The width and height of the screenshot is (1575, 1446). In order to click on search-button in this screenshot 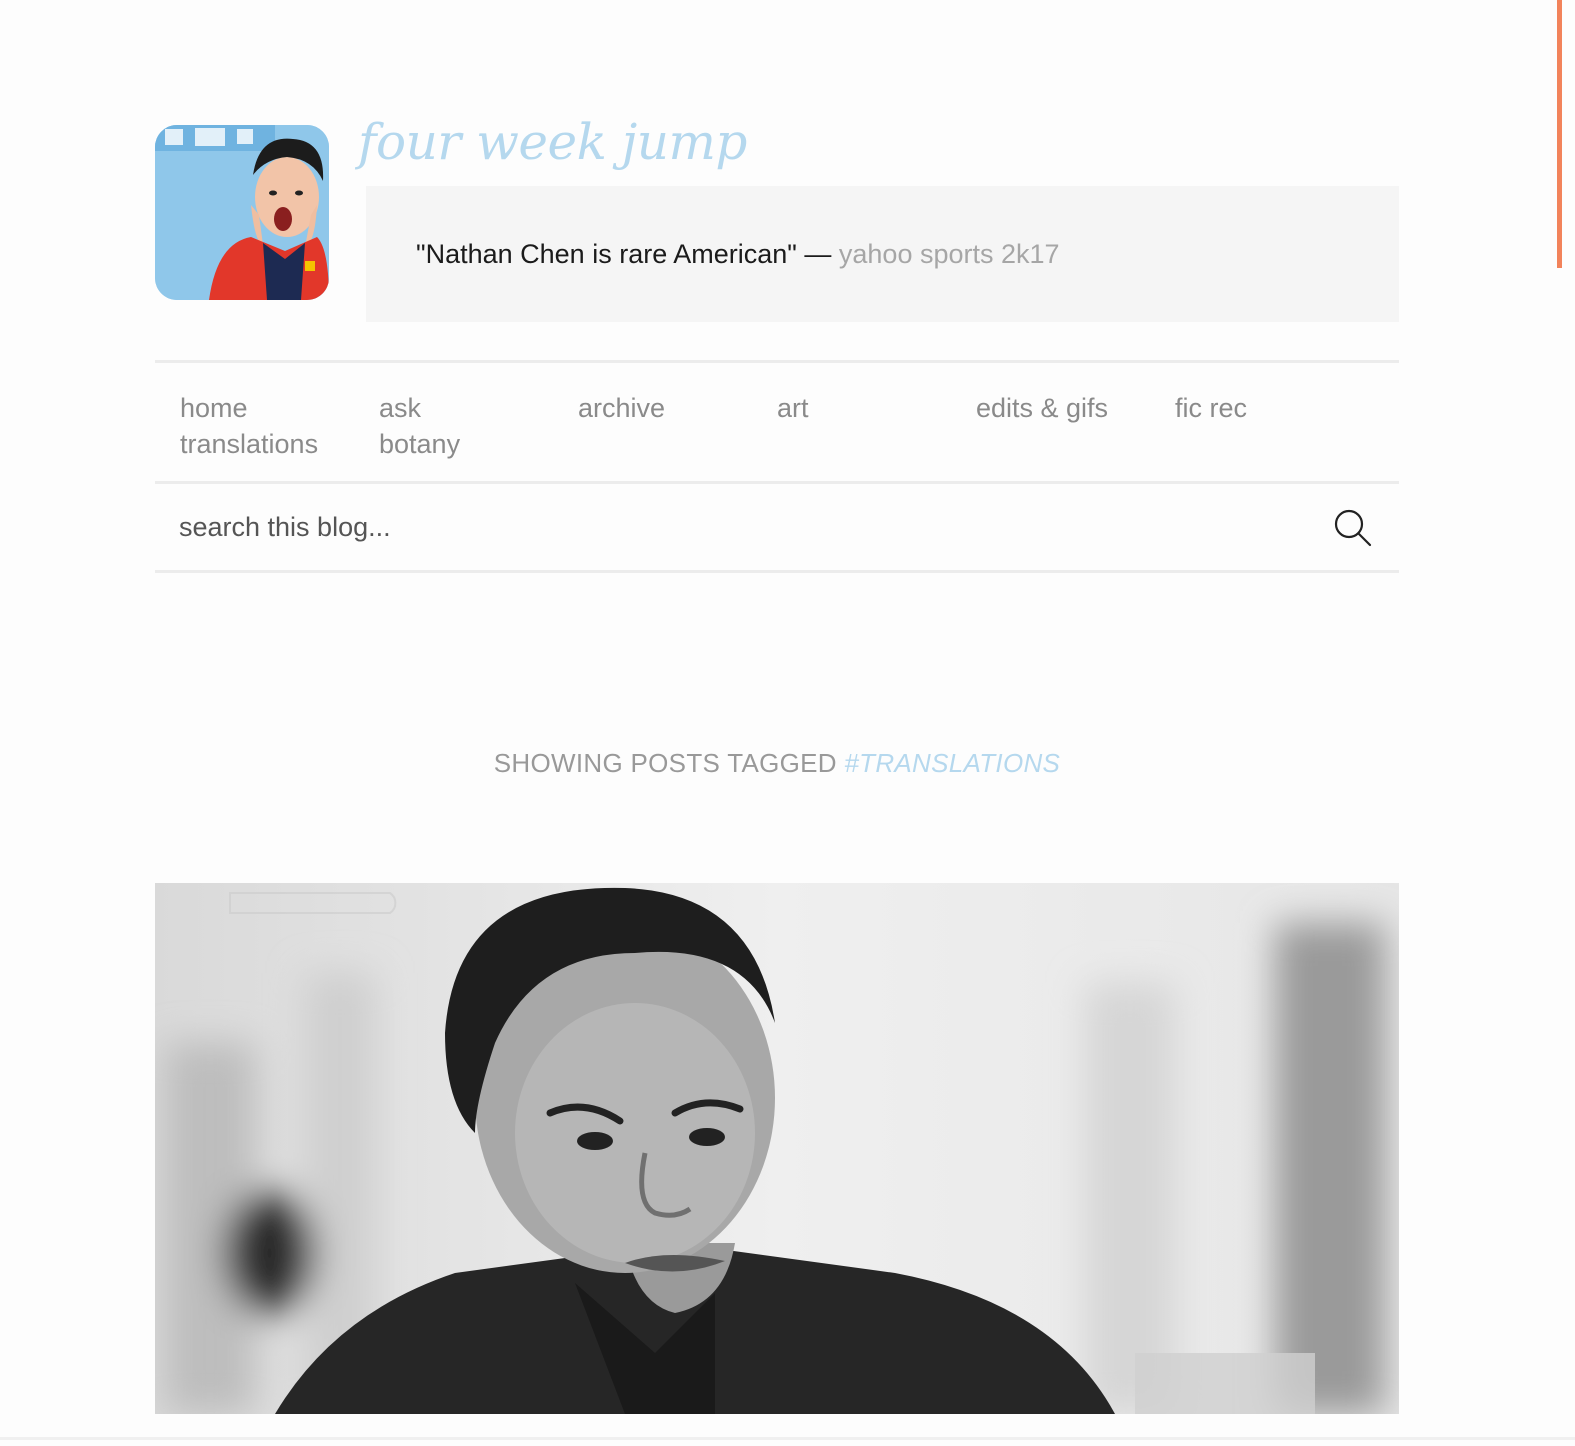, I will do `click(1355, 530)`.